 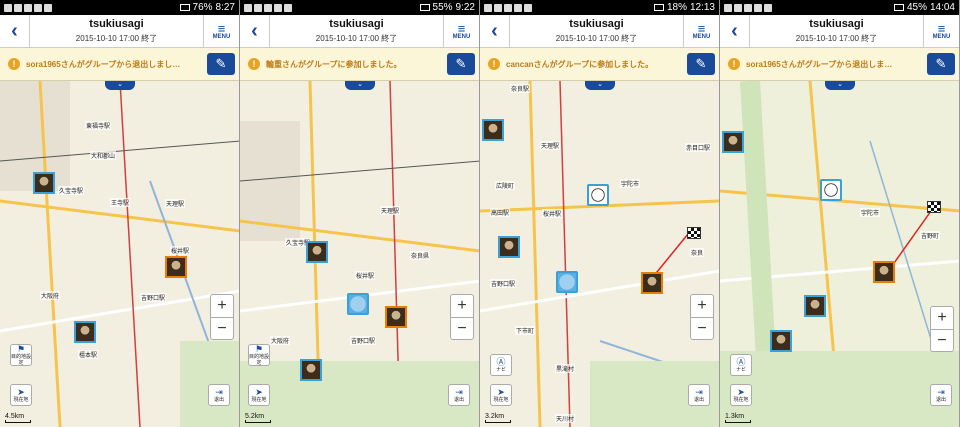 I want to click on map-label: 大和郡山, so click(x=103, y=155).